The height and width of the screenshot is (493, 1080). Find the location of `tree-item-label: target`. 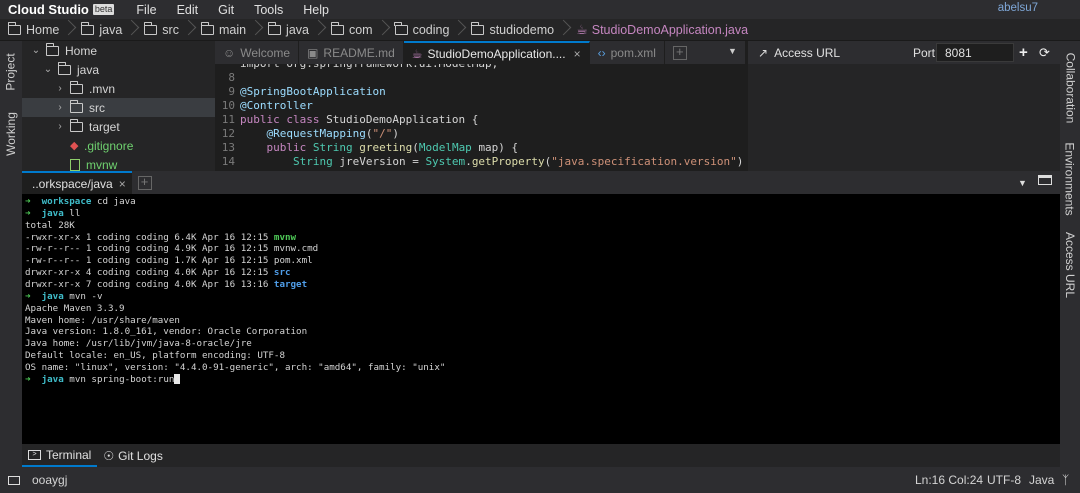

tree-item-label: target is located at coordinates (104, 126).